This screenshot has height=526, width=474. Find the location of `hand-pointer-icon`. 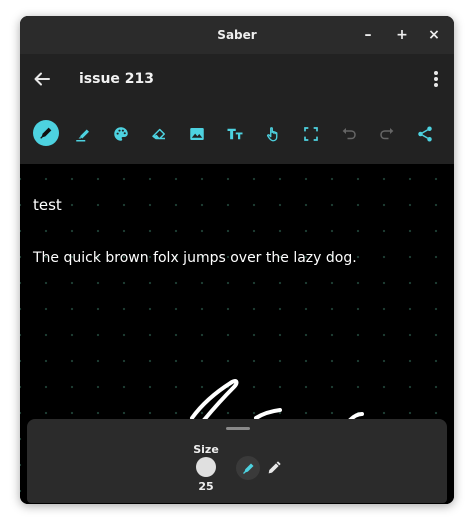

hand-pointer-icon is located at coordinates (272, 134).